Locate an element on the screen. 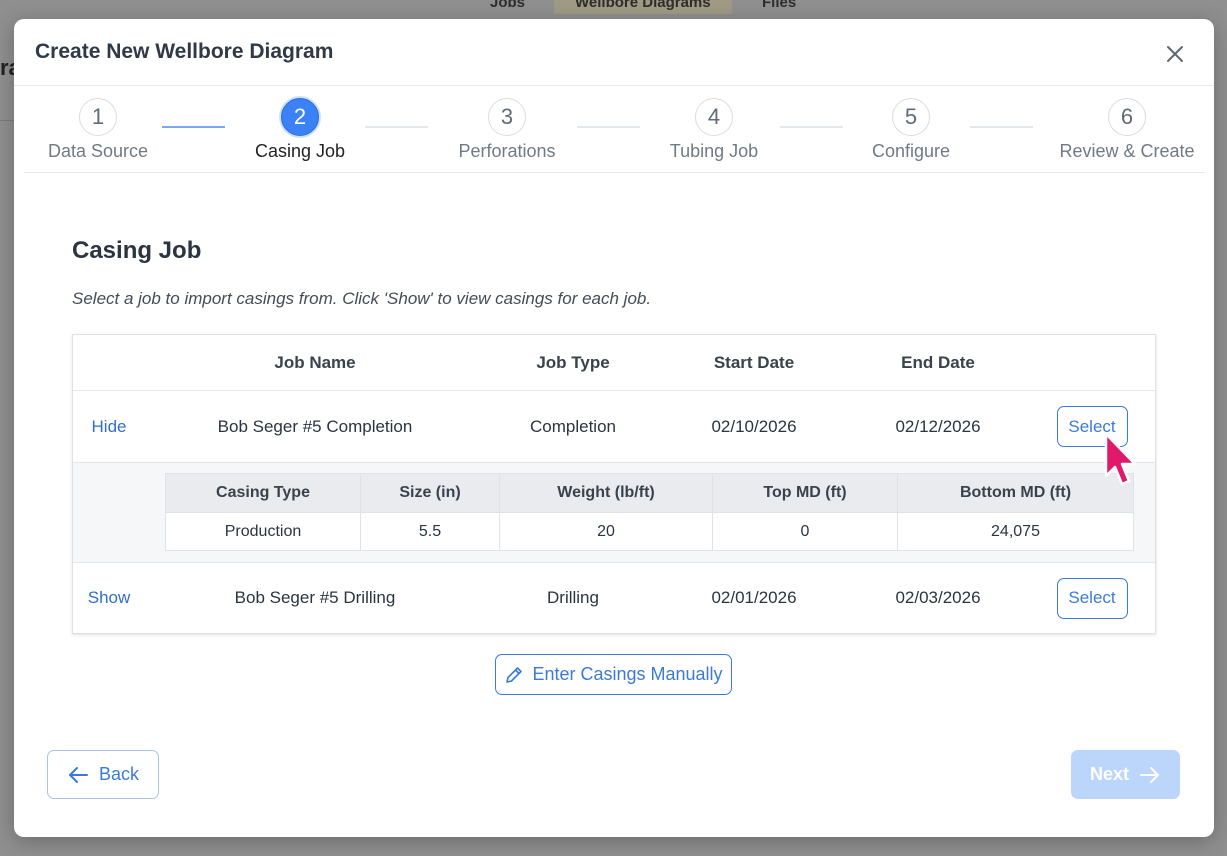 Image resolution: width=1227 pixels, height=856 pixels. hide-link: Hide is located at coordinates (109, 427).